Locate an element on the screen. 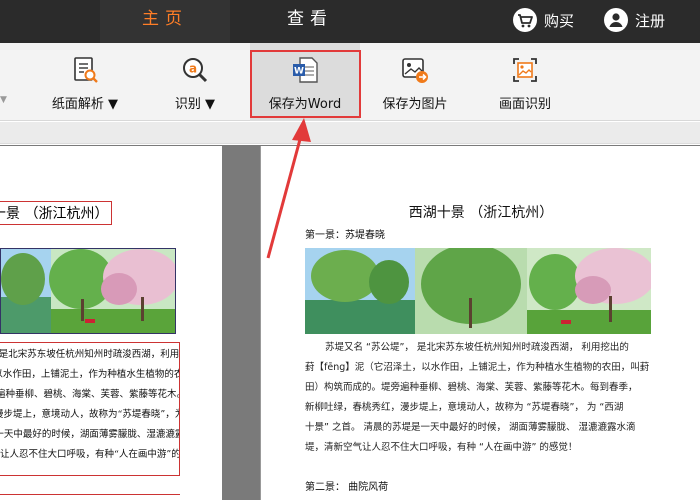 The image size is (700, 500). source-title: 西湖十景 （浙江杭州） is located at coordinates (56, 213).